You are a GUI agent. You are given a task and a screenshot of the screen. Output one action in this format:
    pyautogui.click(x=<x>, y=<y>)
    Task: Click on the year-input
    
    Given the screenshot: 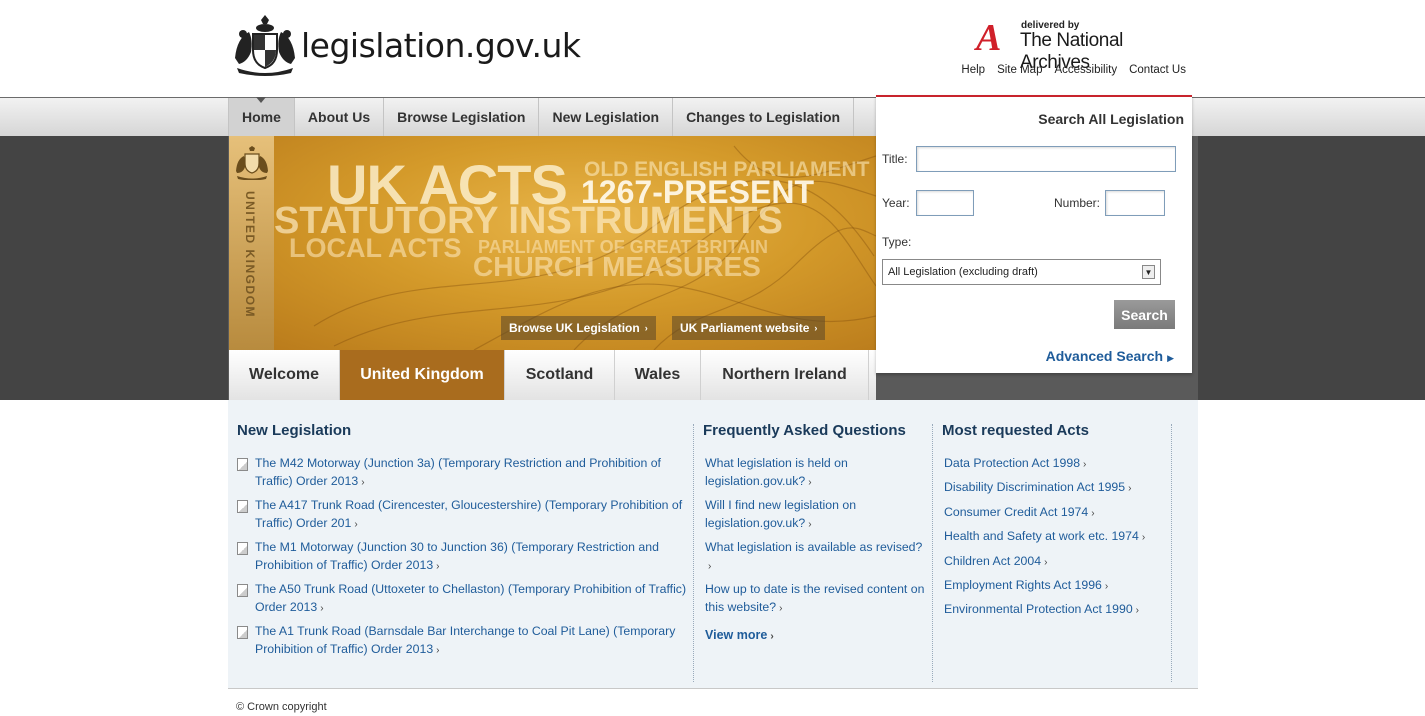 What is the action you would take?
    pyautogui.click(x=945, y=203)
    